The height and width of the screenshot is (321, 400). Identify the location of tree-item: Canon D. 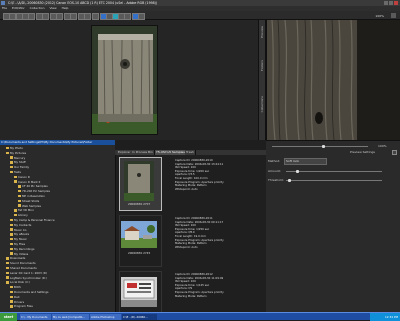
(22, 177).